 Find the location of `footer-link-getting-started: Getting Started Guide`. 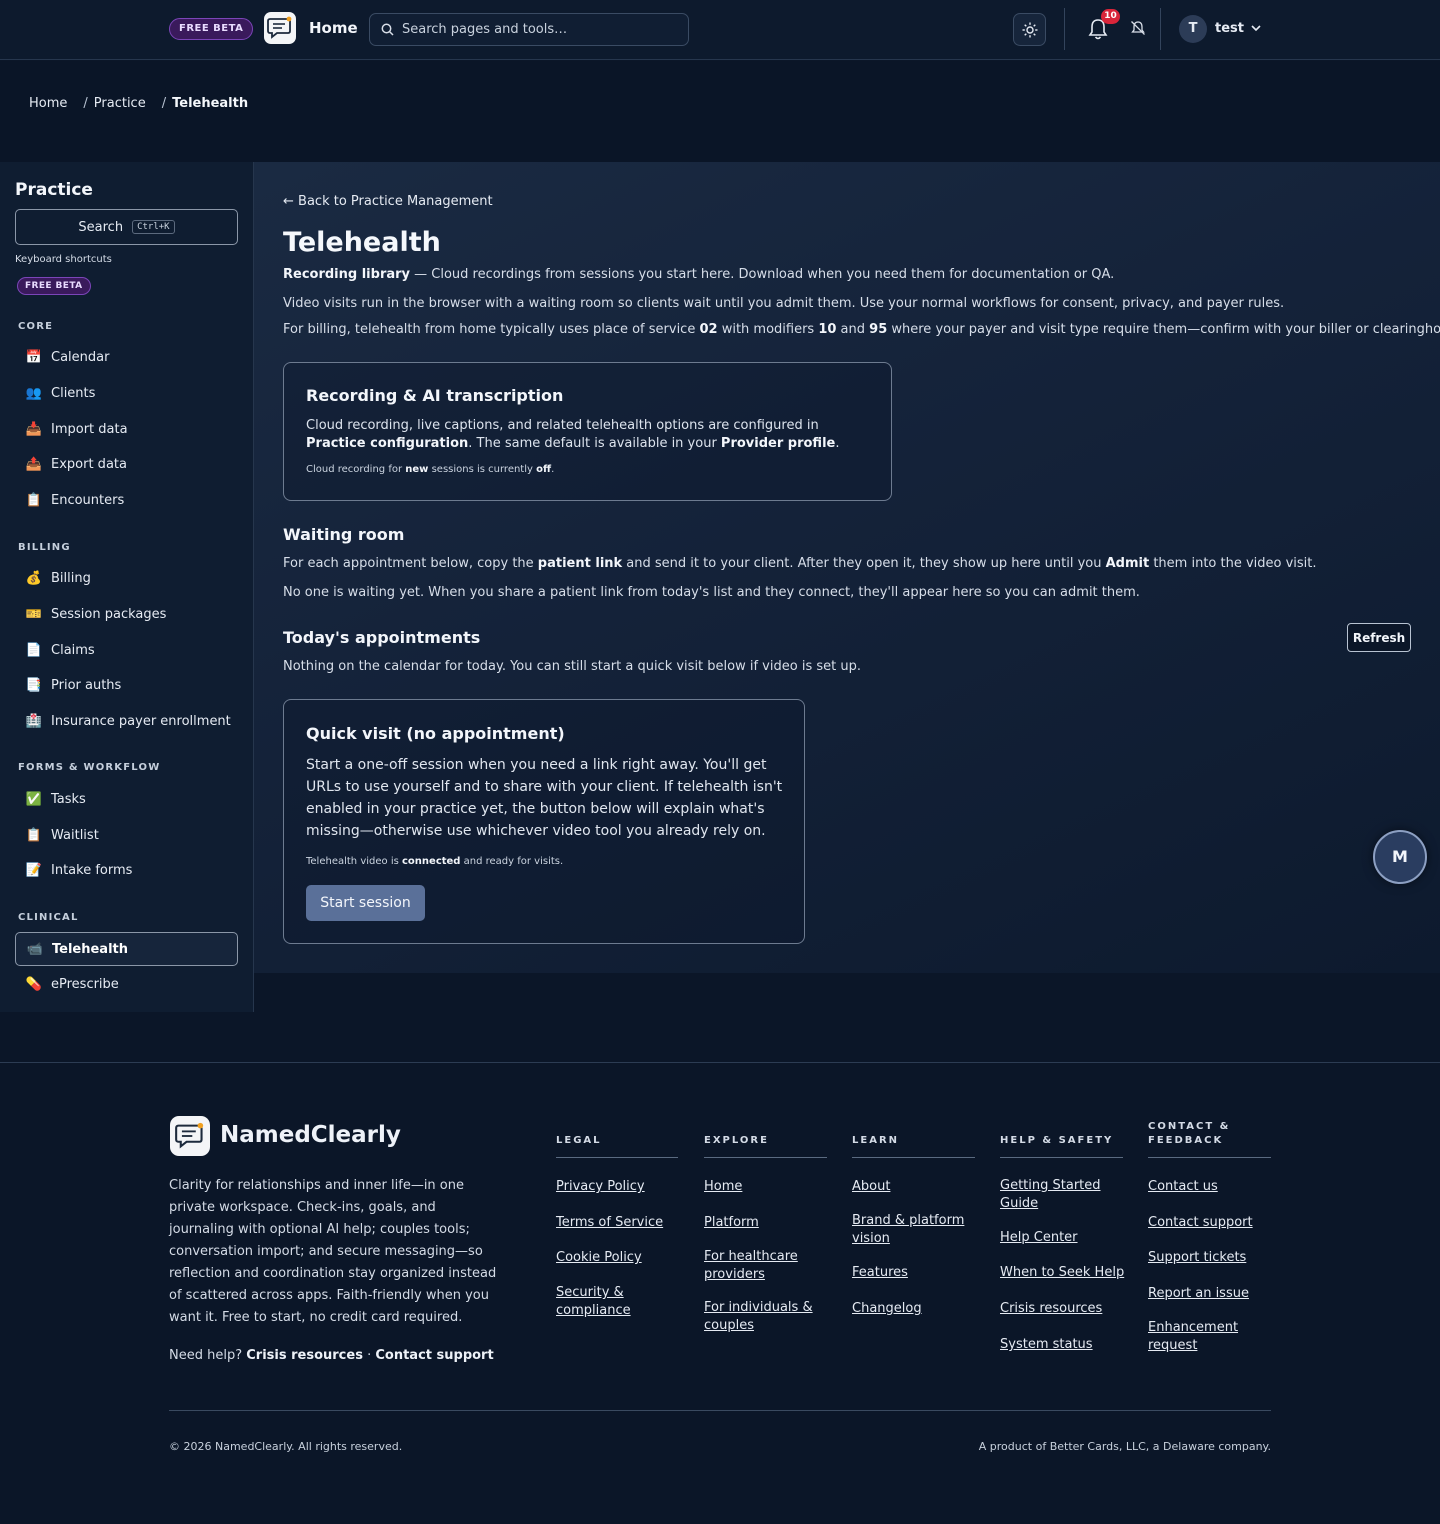

footer-link-getting-started: Getting Started Guide is located at coordinates (1055, 1195).